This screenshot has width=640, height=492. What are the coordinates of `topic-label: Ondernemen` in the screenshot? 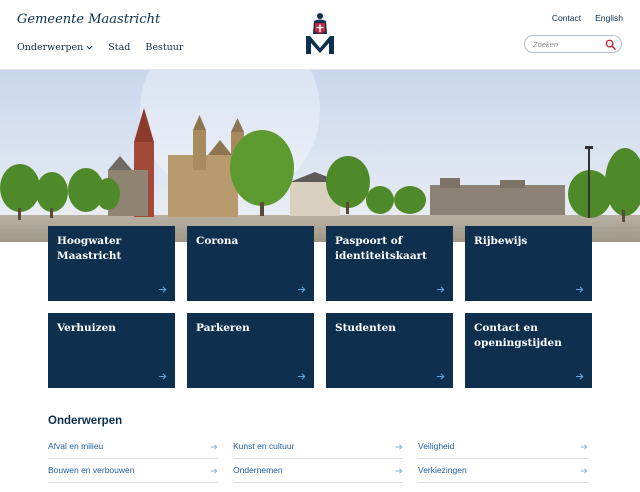 It's located at (258, 470).